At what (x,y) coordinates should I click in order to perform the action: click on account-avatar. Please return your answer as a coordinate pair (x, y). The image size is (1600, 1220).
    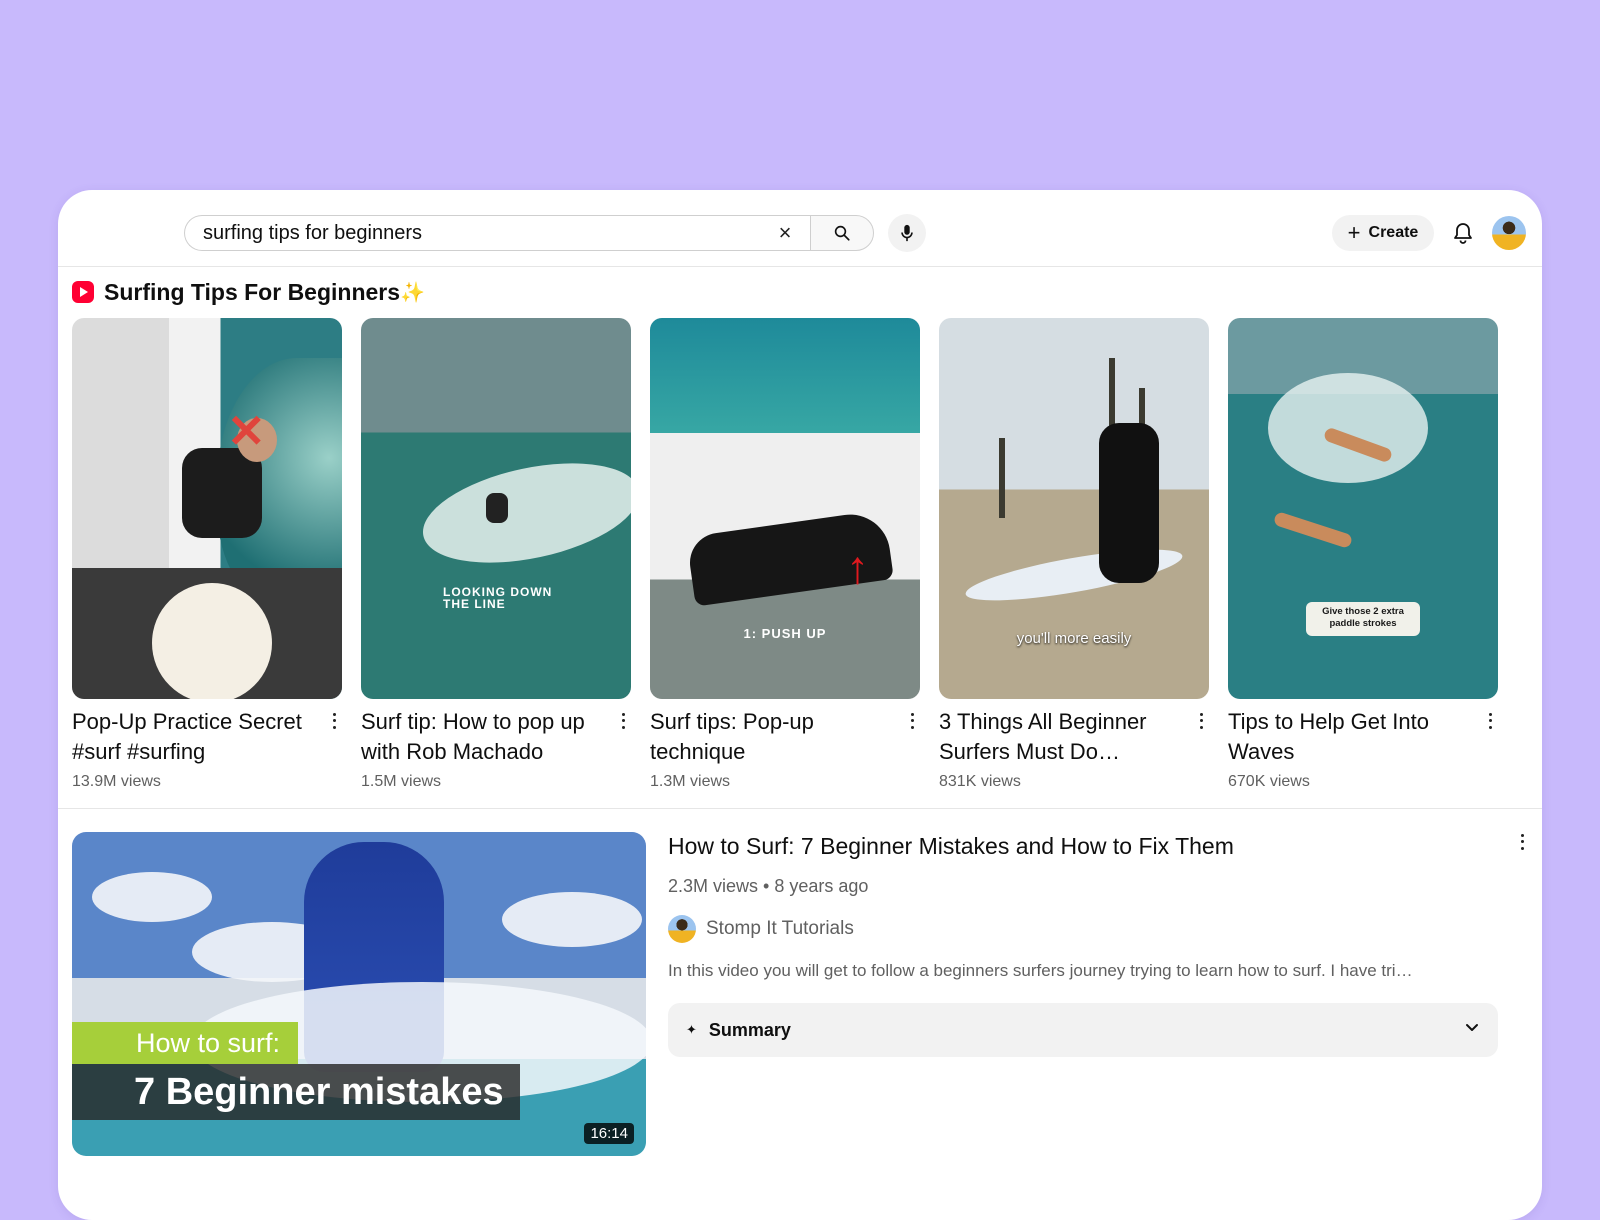
    Looking at the image, I should click on (1509, 233).